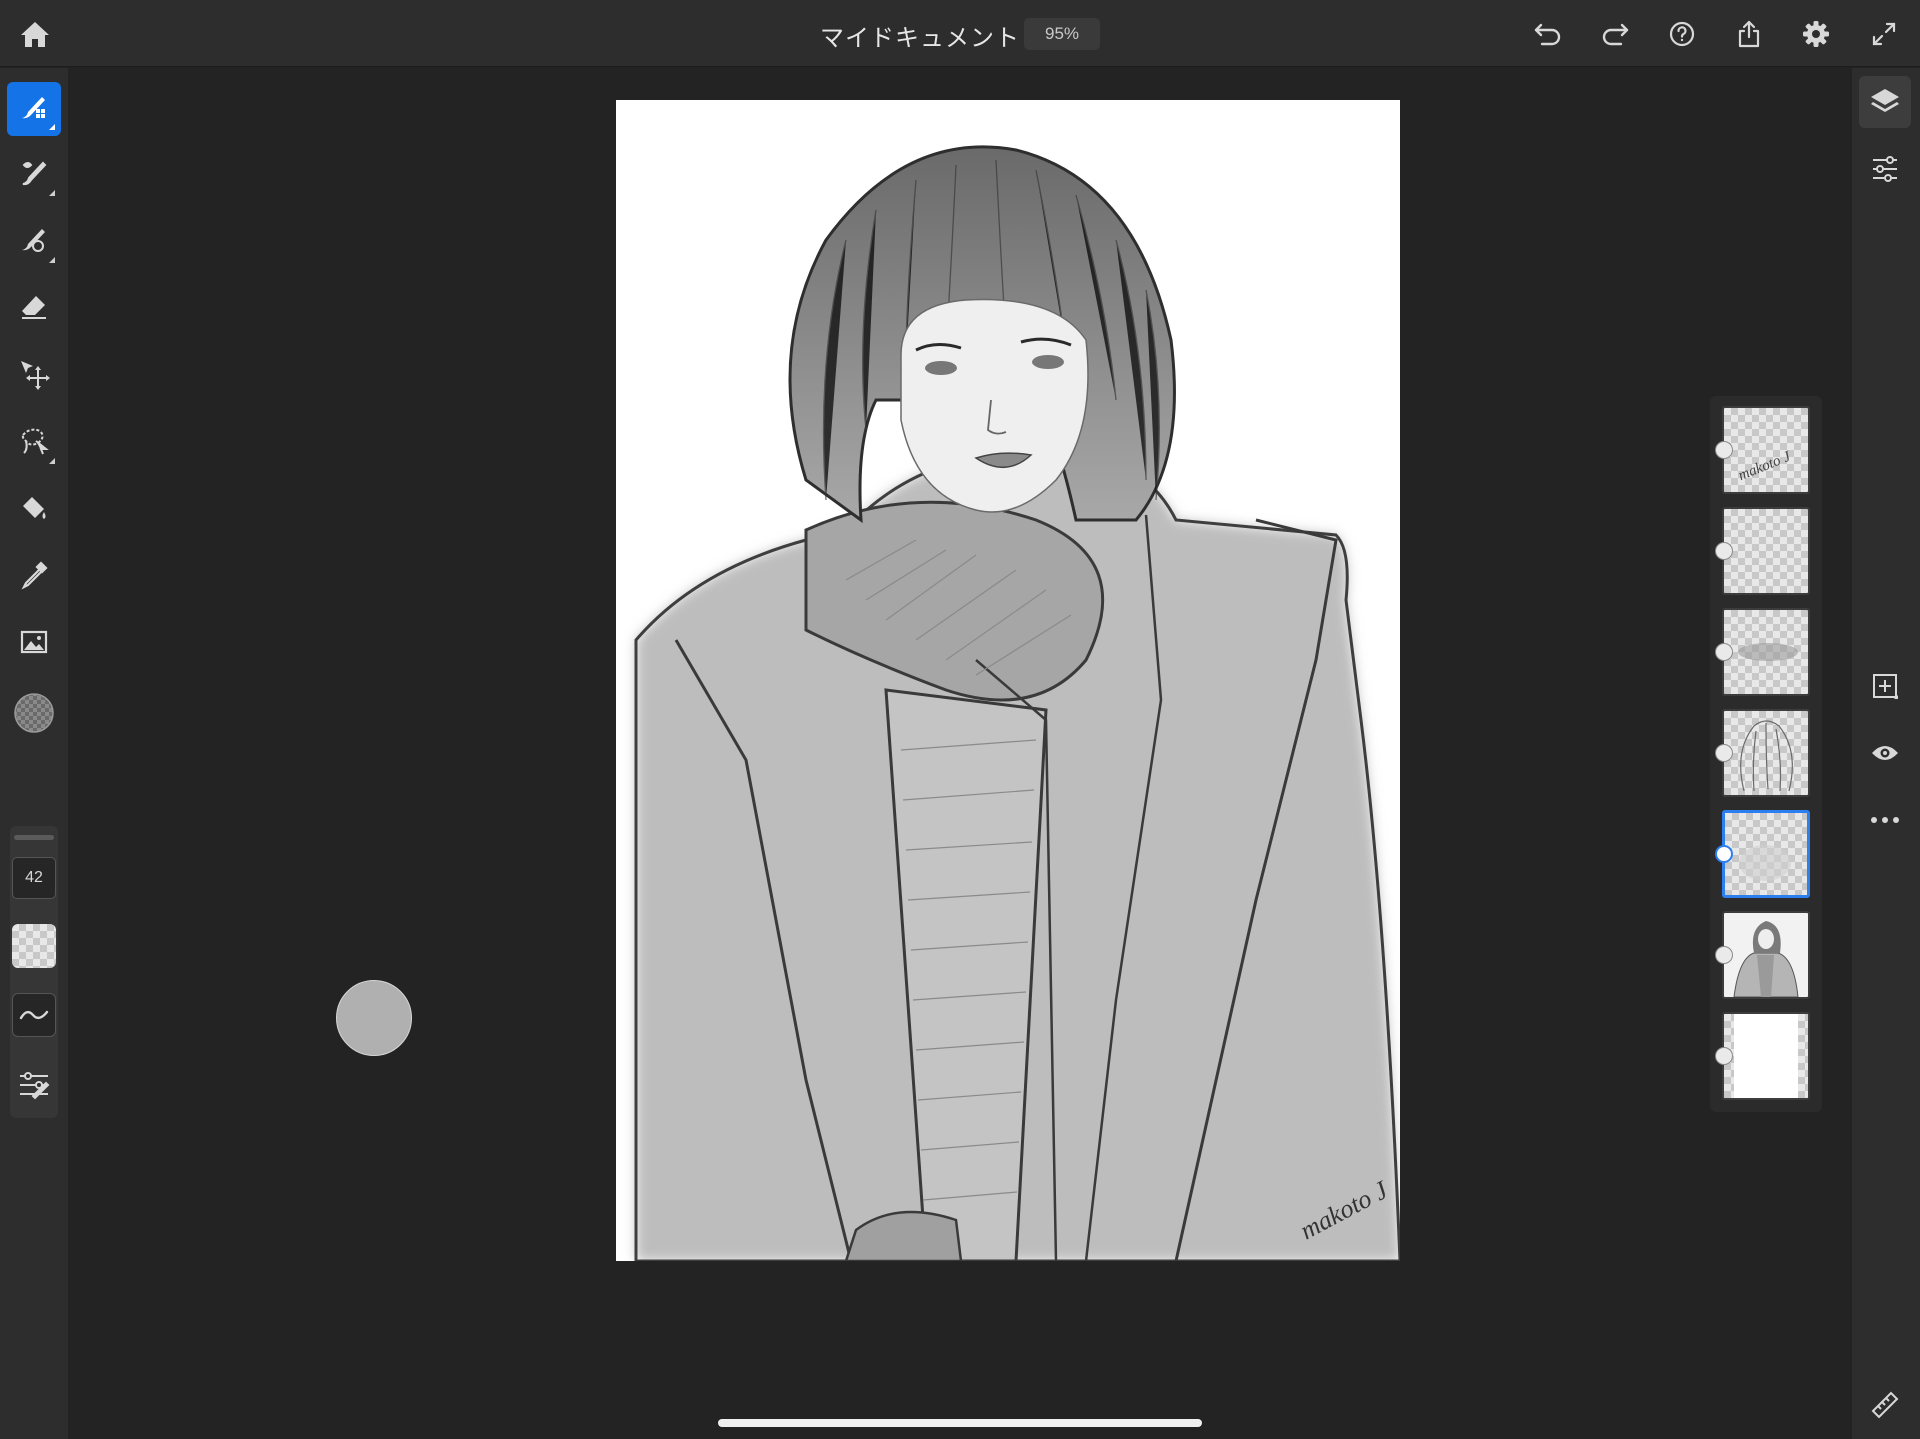  What do you see at coordinates (1885, 1405) in the screenshot?
I see `ruler-icon` at bounding box center [1885, 1405].